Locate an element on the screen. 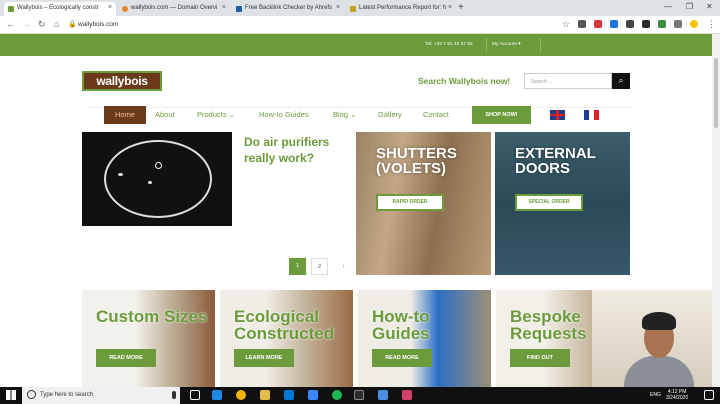 The height and width of the screenshot is (404, 720). search-button: ⌕ is located at coordinates (621, 81).